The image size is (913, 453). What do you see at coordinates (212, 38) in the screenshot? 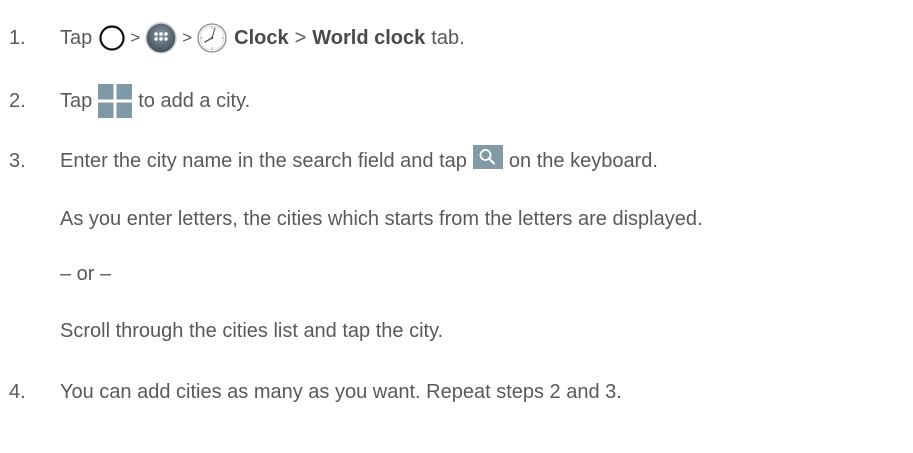
I see `clock-icon` at bounding box center [212, 38].